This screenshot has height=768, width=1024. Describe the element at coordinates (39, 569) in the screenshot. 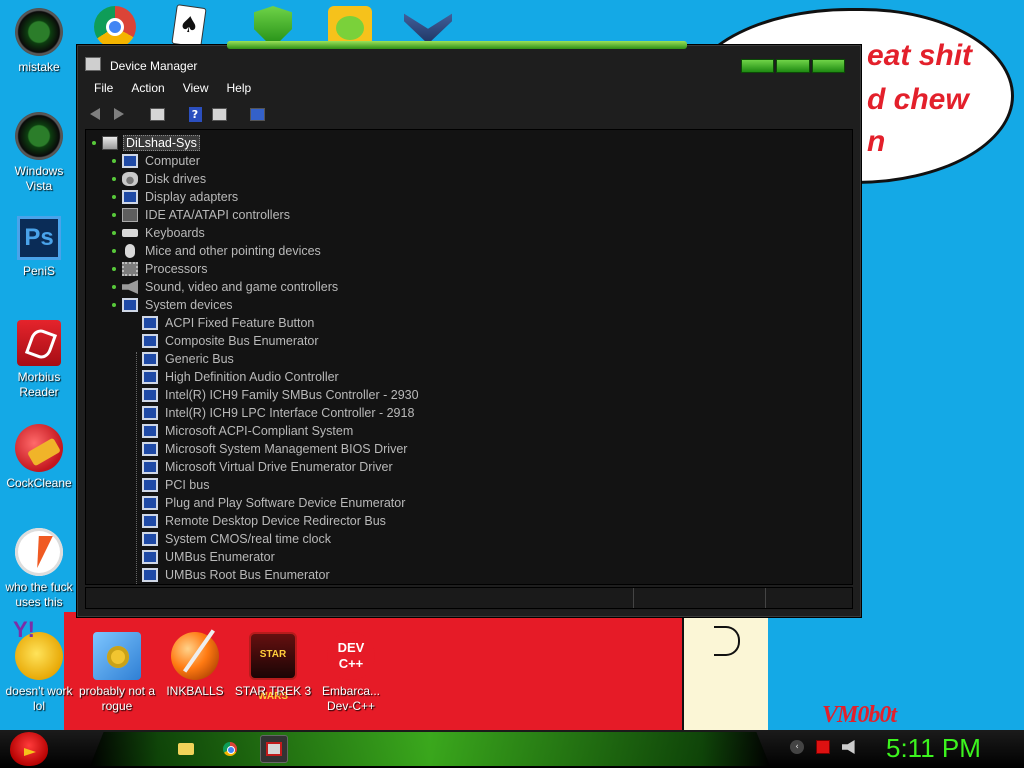

I see `desktop-icon-who-uses-this: who the fuck uses this` at that location.